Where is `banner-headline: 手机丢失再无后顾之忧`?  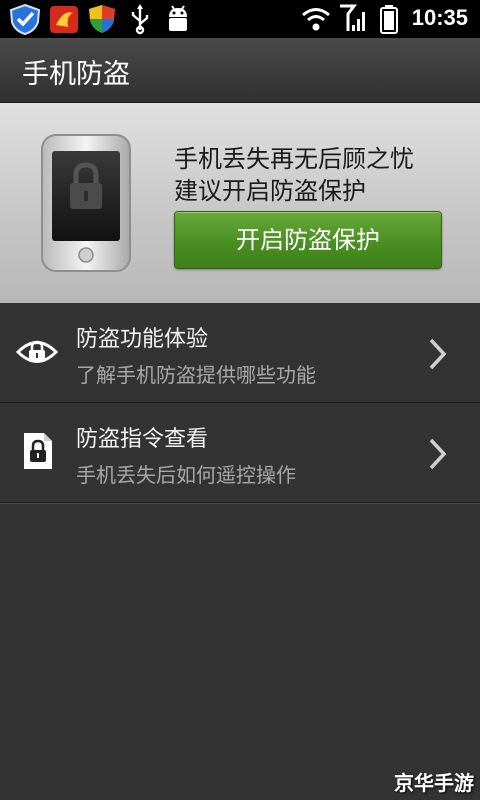
banner-headline: 手机丢失再无后顾之忧 is located at coordinates (294, 159).